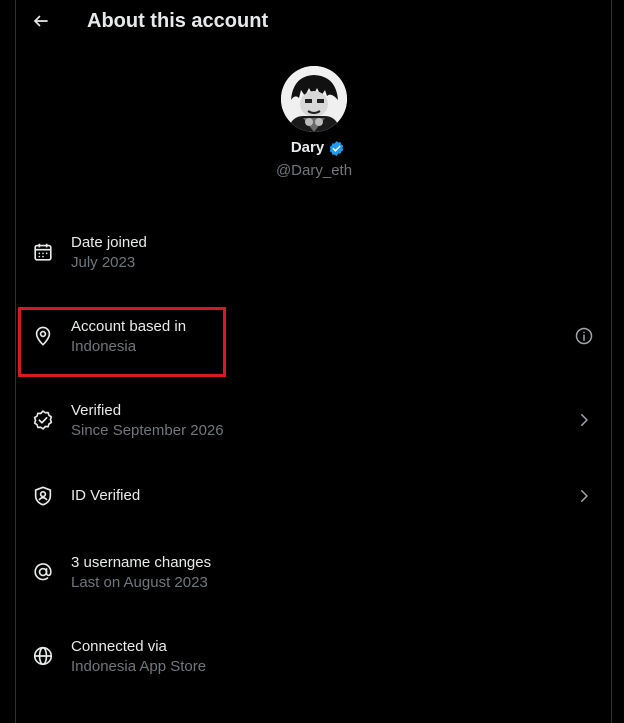 This screenshot has height=723, width=624. What do you see at coordinates (314, 345) in the screenshot?
I see `row-account-based-in: Account based in Indonesia` at bounding box center [314, 345].